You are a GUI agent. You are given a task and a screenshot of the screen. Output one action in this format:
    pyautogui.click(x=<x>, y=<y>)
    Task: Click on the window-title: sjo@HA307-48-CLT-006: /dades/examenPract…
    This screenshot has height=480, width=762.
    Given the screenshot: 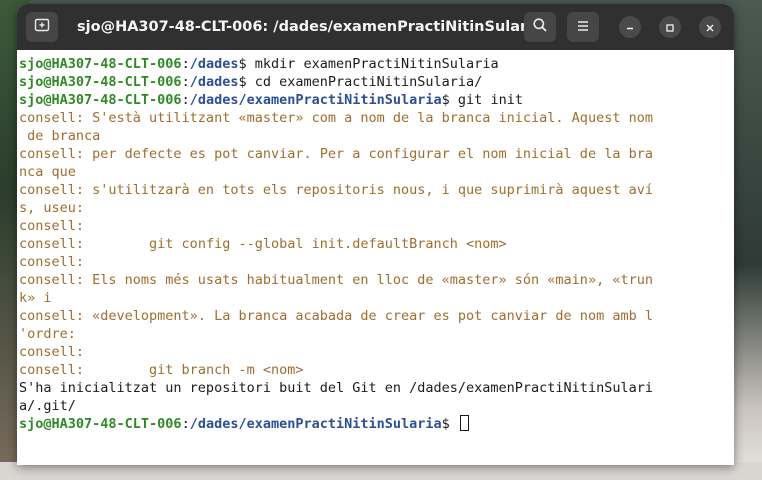 What is the action you would take?
    pyautogui.click(x=309, y=27)
    